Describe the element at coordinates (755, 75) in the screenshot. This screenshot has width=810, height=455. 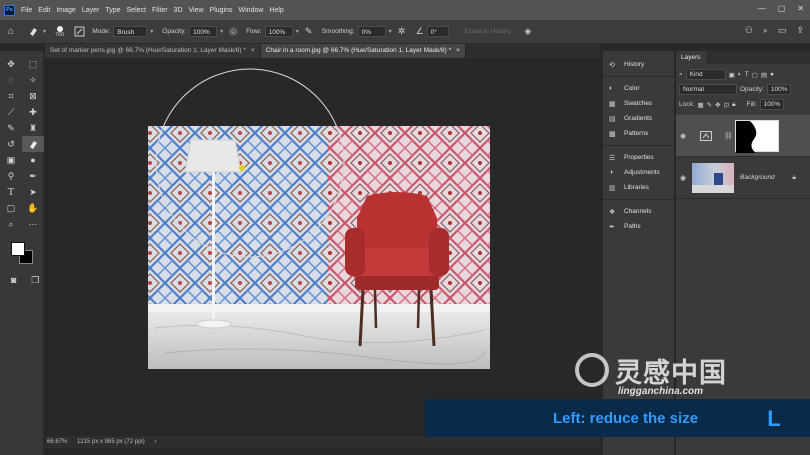
I see `filter-shape-icon: ▢` at that location.